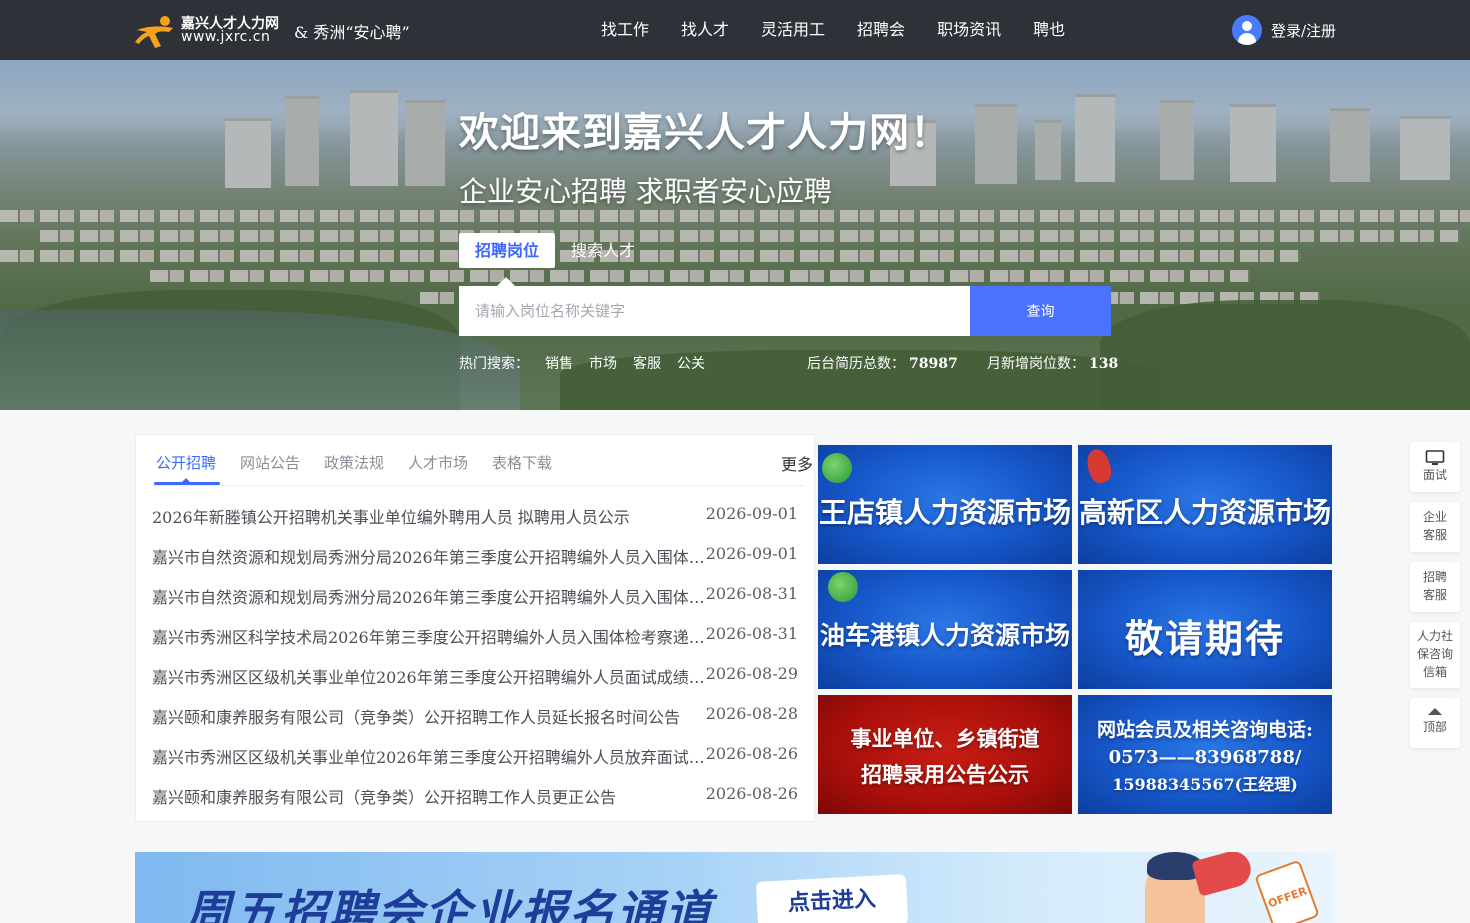 The height and width of the screenshot is (923, 1470). I want to click on news-item: 嘉兴颐和康养服务有限公司（竞争类）公开招聘工作人员更正公告 2026-08-26, so click(476, 795).